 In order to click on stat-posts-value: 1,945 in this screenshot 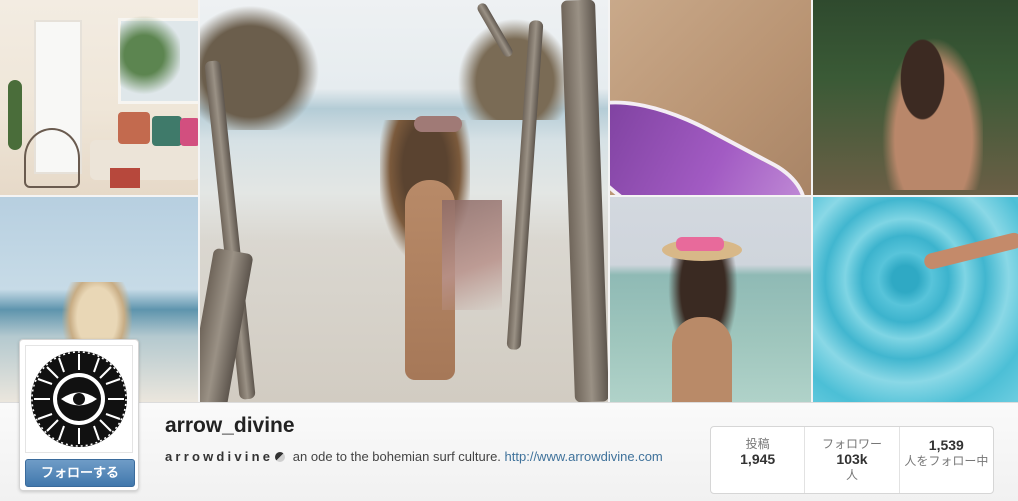, I will do `click(758, 459)`.